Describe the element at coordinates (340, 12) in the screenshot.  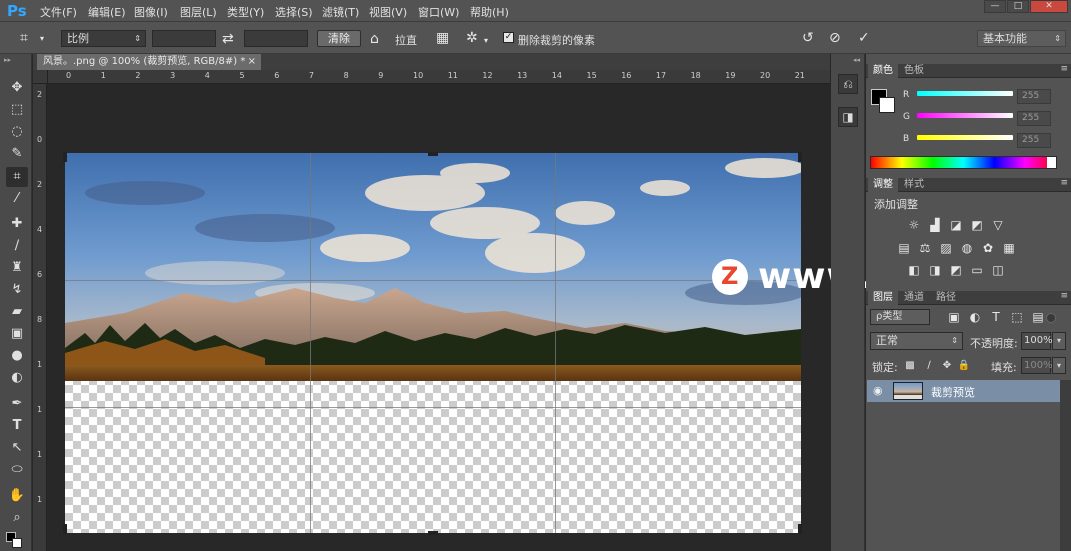
I see `menu-filter: 滤镜(T)` at that location.